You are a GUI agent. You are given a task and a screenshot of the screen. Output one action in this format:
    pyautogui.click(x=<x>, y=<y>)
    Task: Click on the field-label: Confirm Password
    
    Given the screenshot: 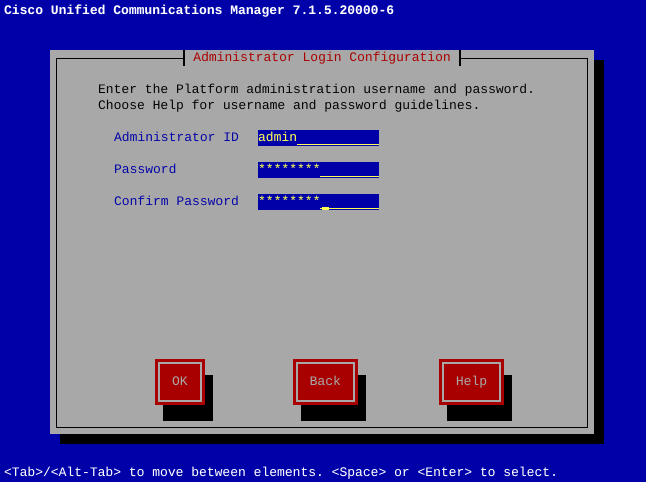 What is the action you would take?
    pyautogui.click(x=177, y=202)
    